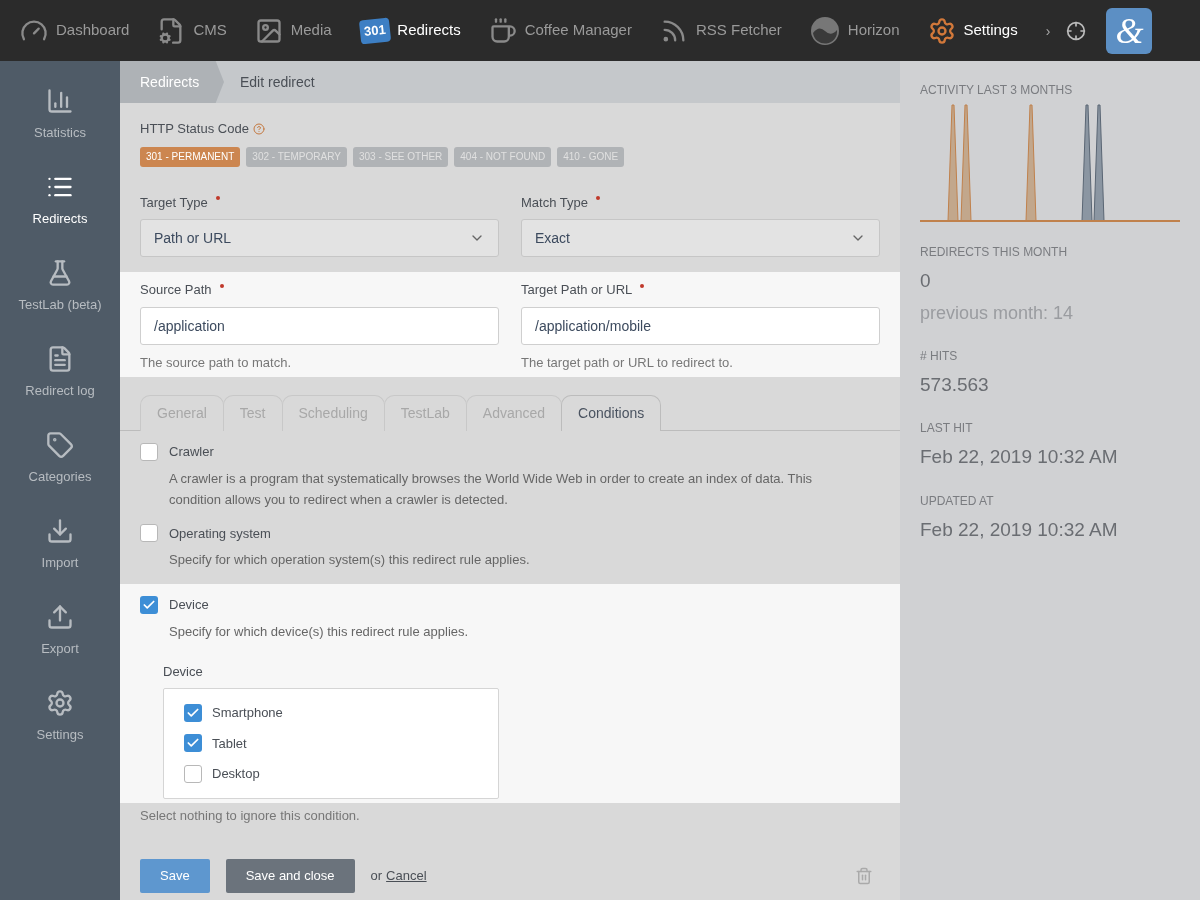 The height and width of the screenshot is (900, 1200). I want to click on condition-description: A crawler is a program that systematically browses the World Wide Web in order to create an index of data. This condition allows you to redirect when a crawler is detected., so click(491, 489).